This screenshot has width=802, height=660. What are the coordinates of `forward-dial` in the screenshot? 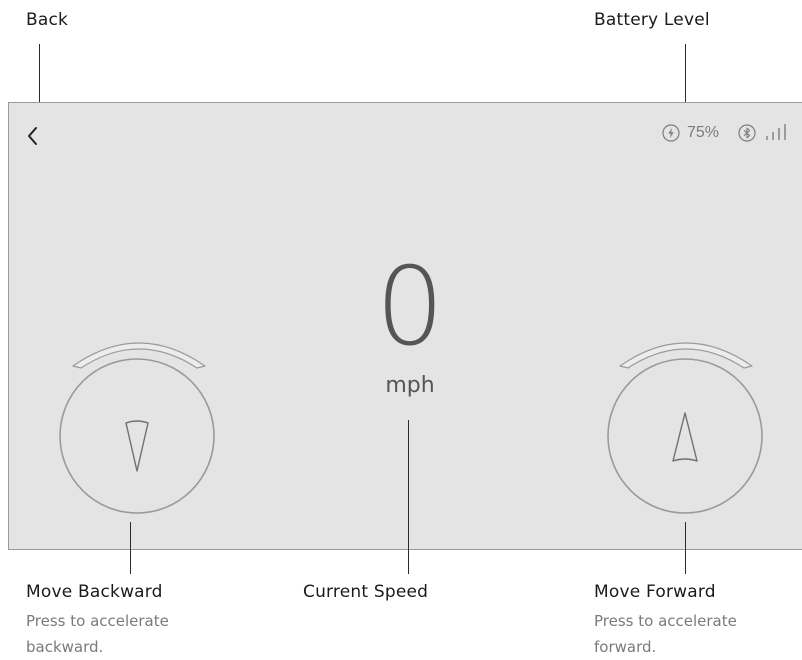 It's located at (685, 436).